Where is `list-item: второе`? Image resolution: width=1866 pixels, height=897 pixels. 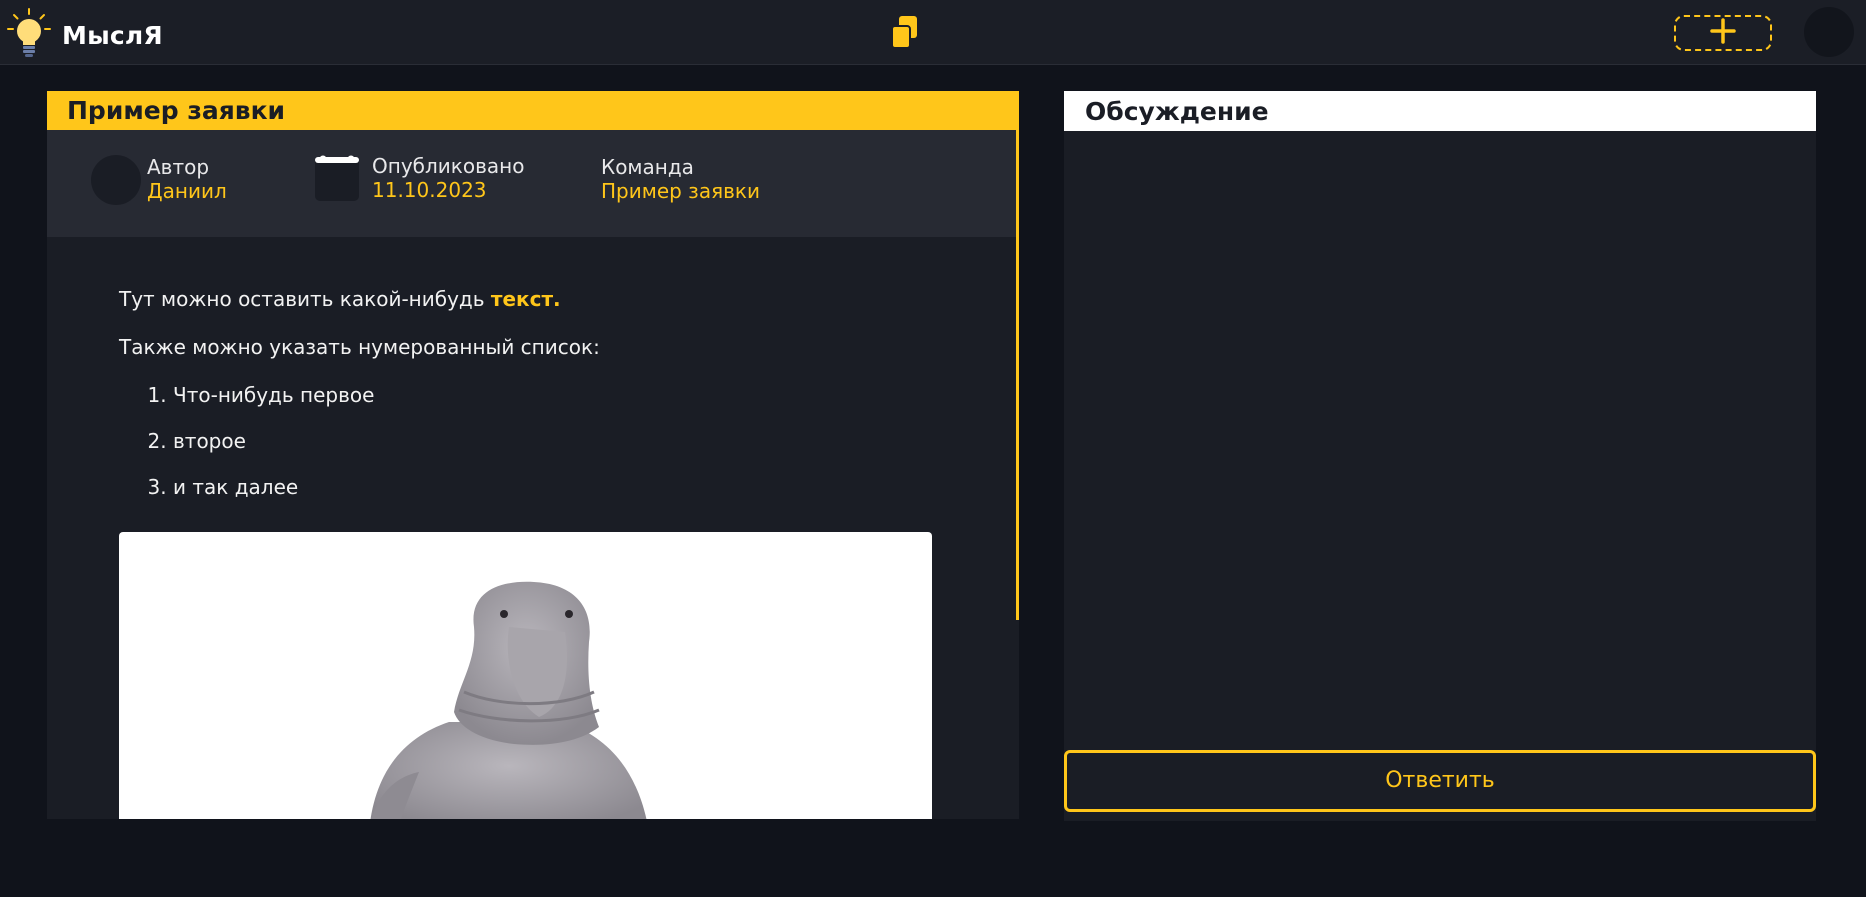
list-item: второе is located at coordinates (596, 441).